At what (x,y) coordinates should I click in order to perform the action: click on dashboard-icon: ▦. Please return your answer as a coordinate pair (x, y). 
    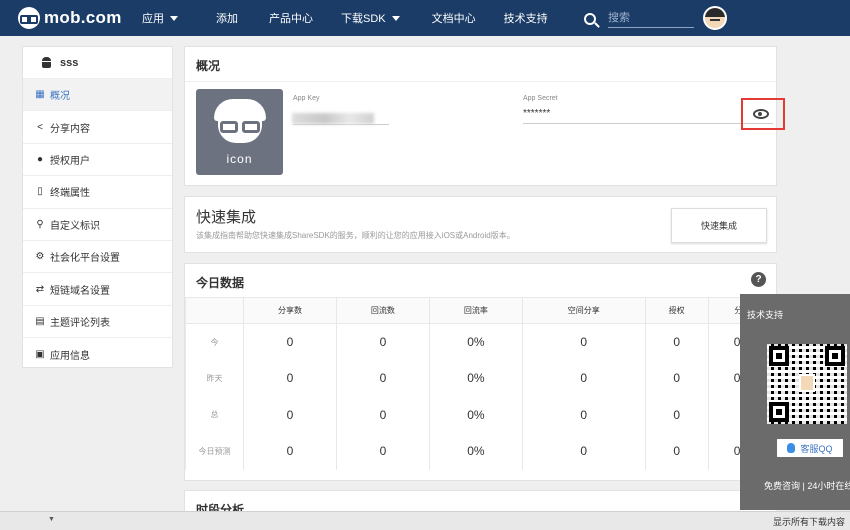
    Looking at the image, I should click on (40, 95).